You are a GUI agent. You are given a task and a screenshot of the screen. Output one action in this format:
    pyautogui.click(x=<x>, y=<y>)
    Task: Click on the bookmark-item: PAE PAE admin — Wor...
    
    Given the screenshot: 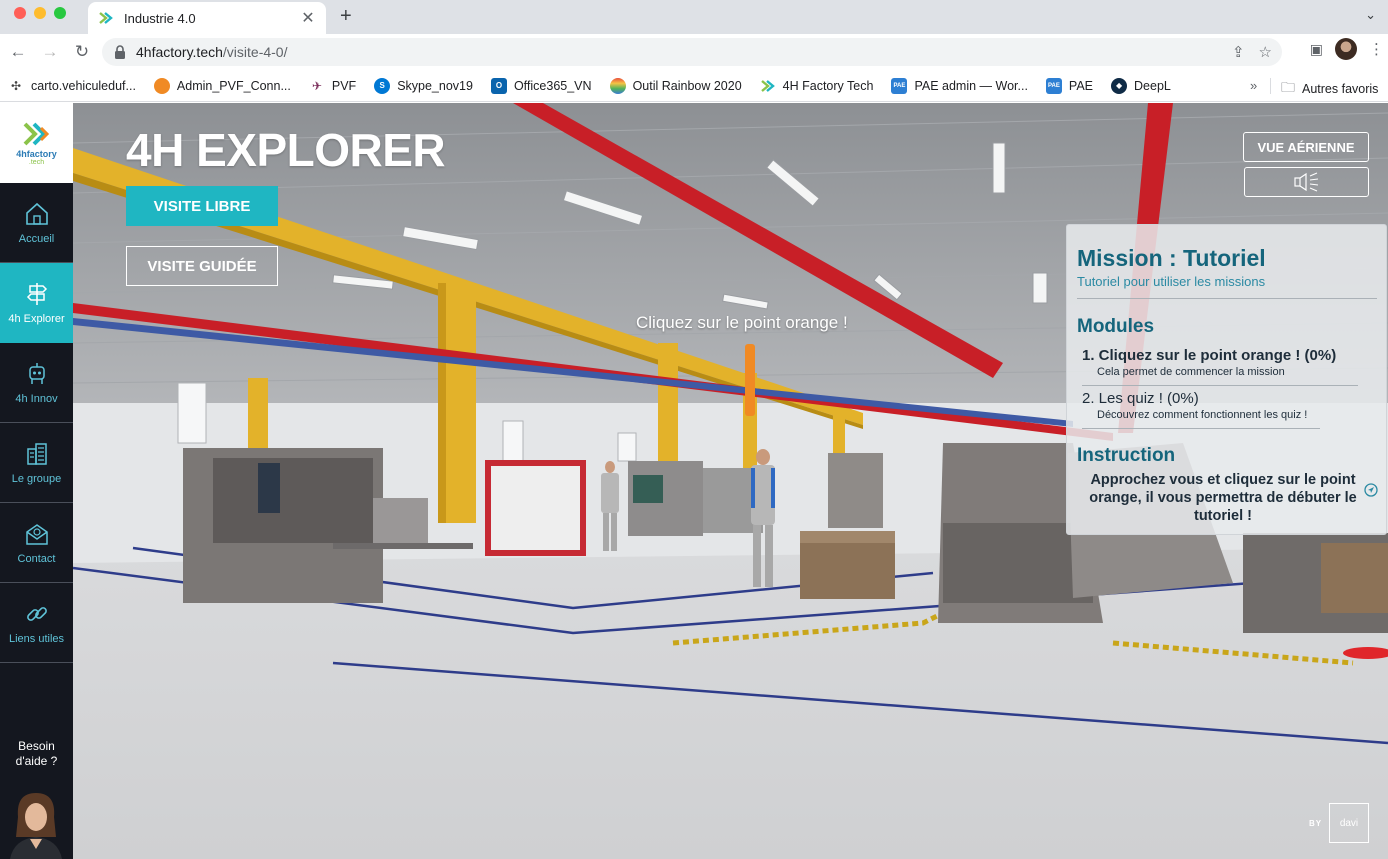 What is the action you would take?
    pyautogui.click(x=959, y=85)
    